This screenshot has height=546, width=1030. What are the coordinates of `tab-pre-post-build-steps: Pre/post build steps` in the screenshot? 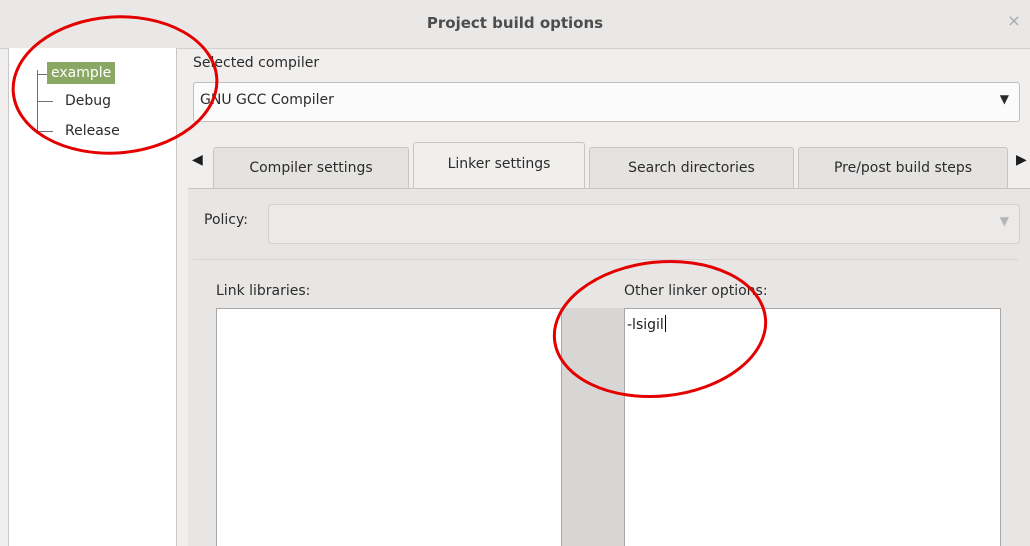 It's located at (903, 167).